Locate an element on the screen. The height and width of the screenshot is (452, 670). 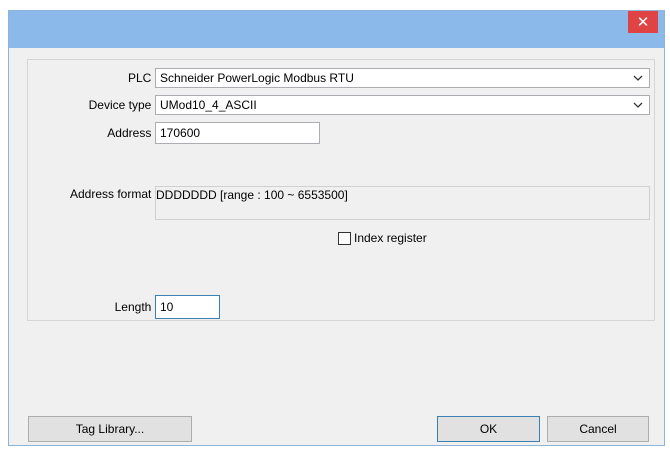
index-register-label: Index register is located at coordinates (390, 238).